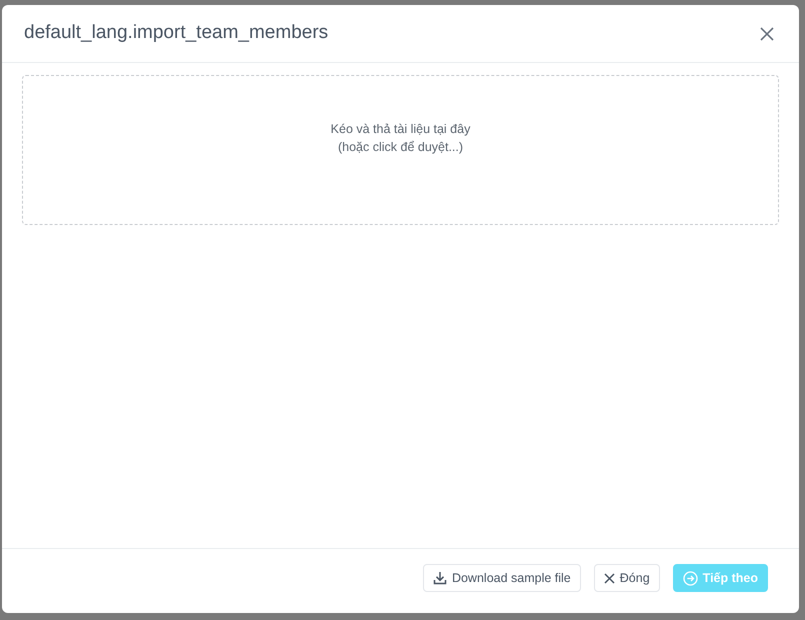 This screenshot has height=620, width=805. Describe the element at coordinates (690, 578) in the screenshot. I see `arrow-circle-icon` at that location.